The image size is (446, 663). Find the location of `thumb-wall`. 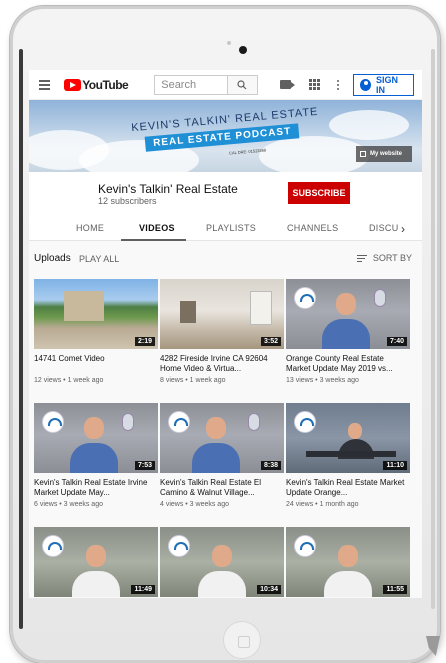

thumb-wall is located at coordinates (84, 306).